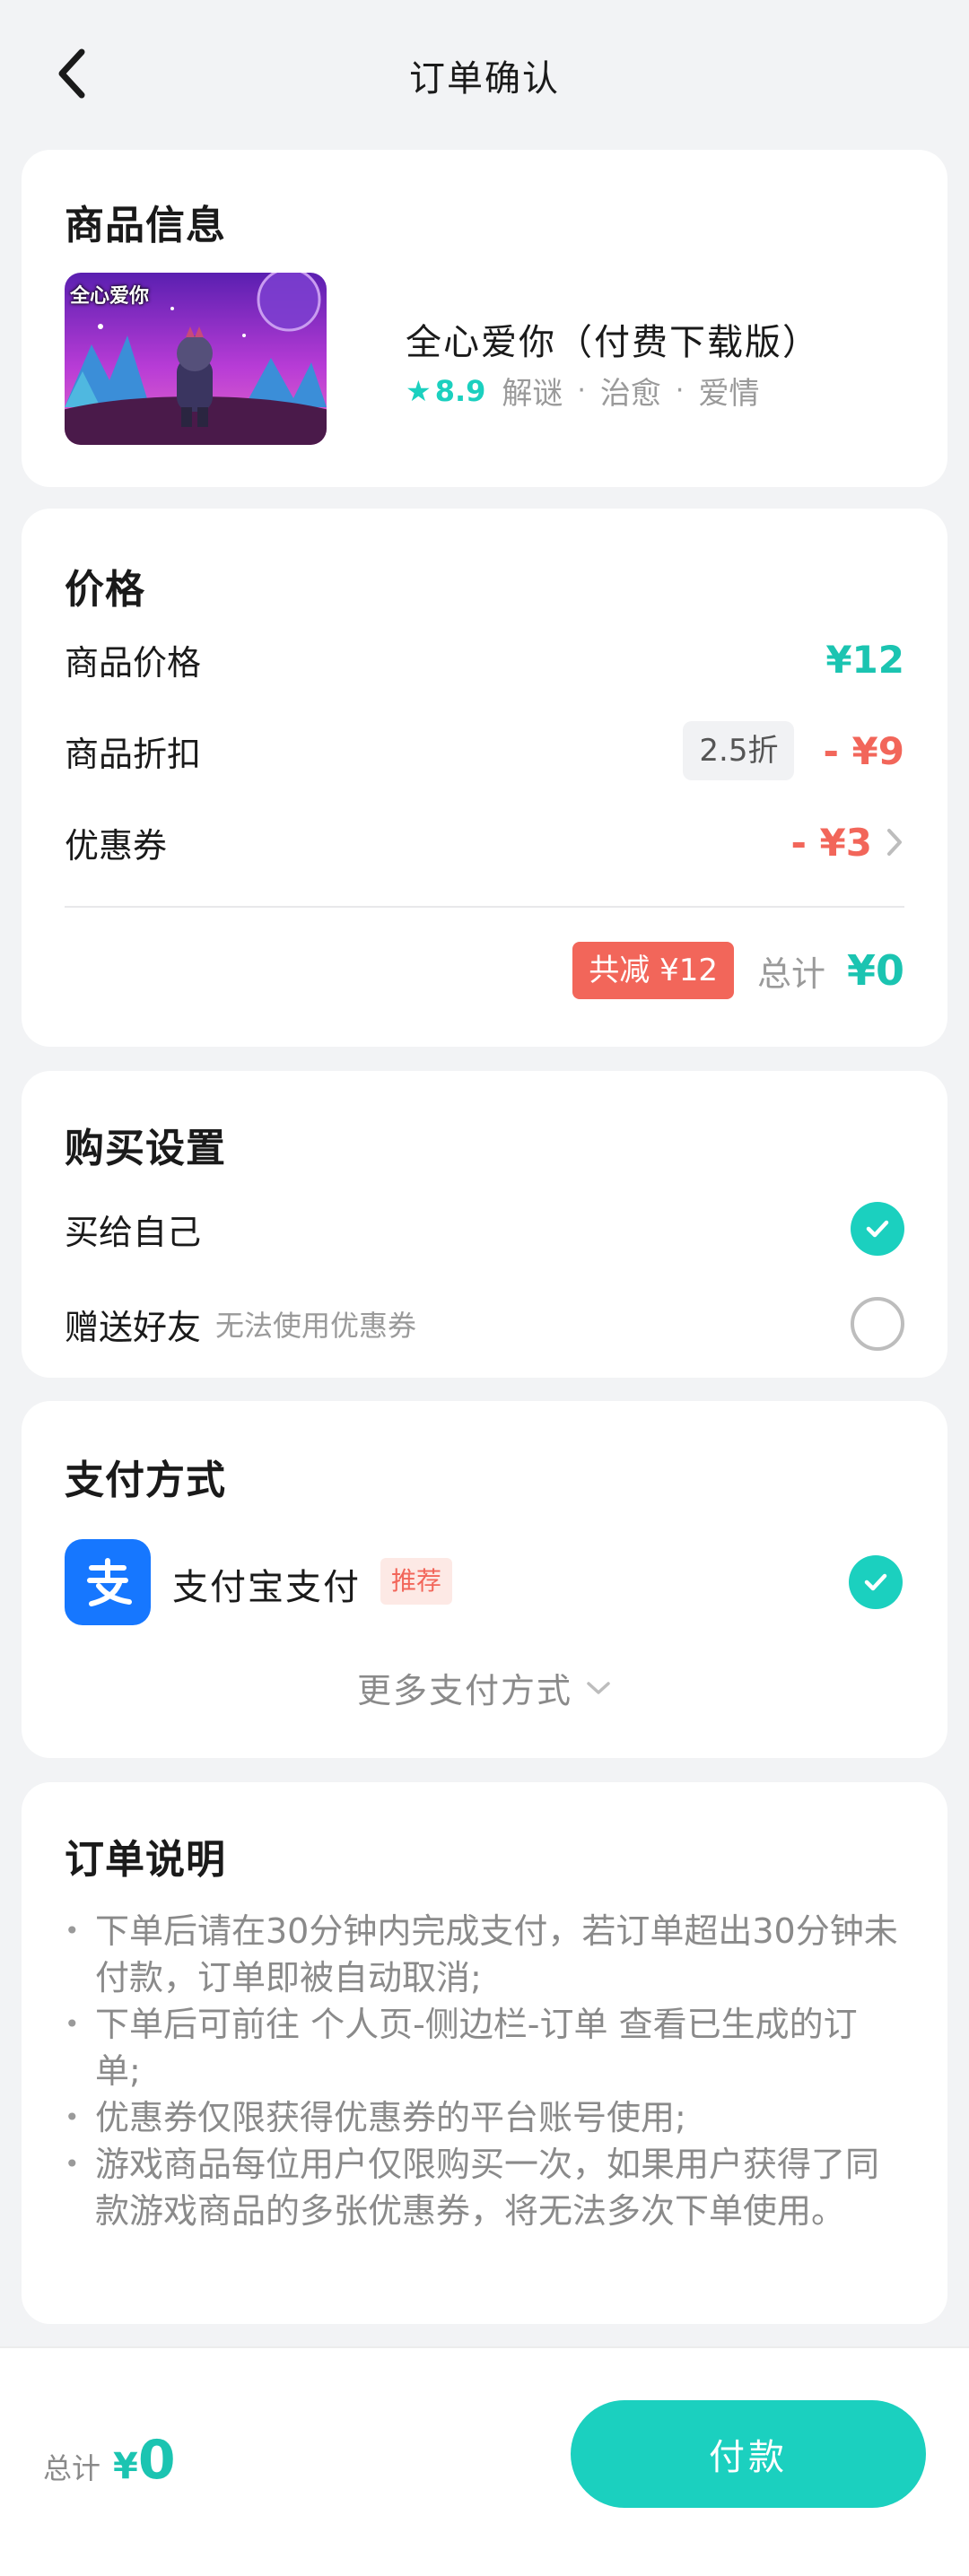 The image size is (969, 2576). What do you see at coordinates (749, 2454) in the screenshot?
I see `pay-button: 付款` at bounding box center [749, 2454].